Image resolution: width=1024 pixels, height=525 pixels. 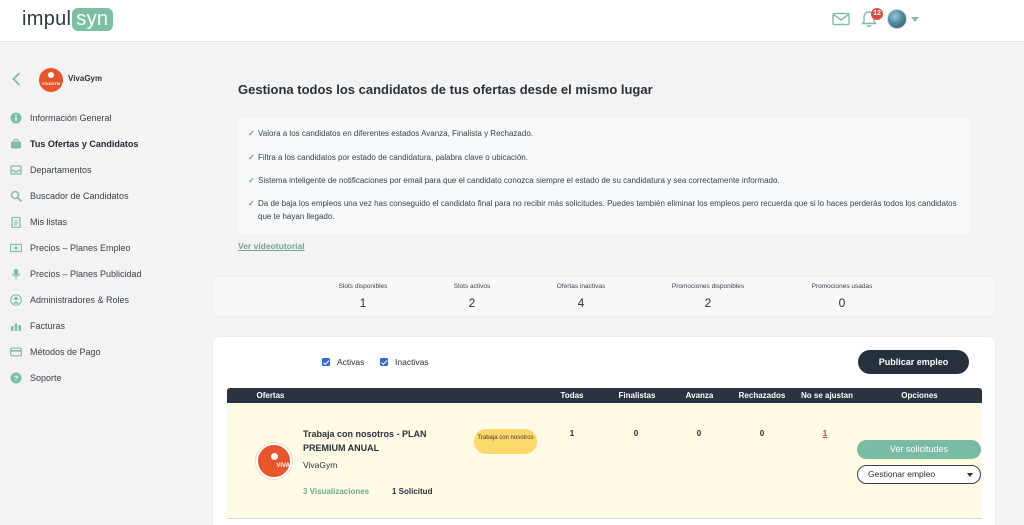 I want to click on sidebar-item-label: Métodos de Pago, so click(x=65, y=352).